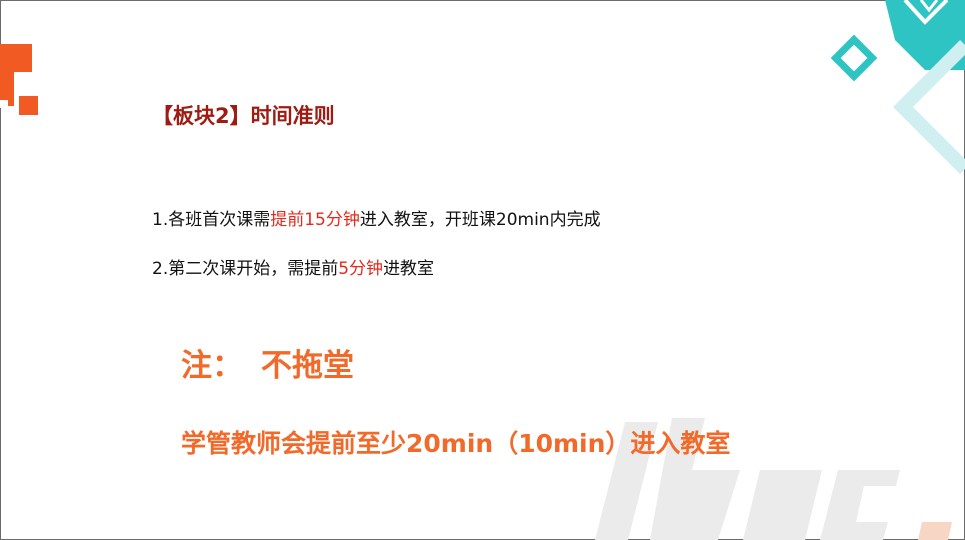 The height and width of the screenshot is (540, 965). I want to click on rule-1-text-end: 进入教室，开班课20min内完成, so click(480, 220).